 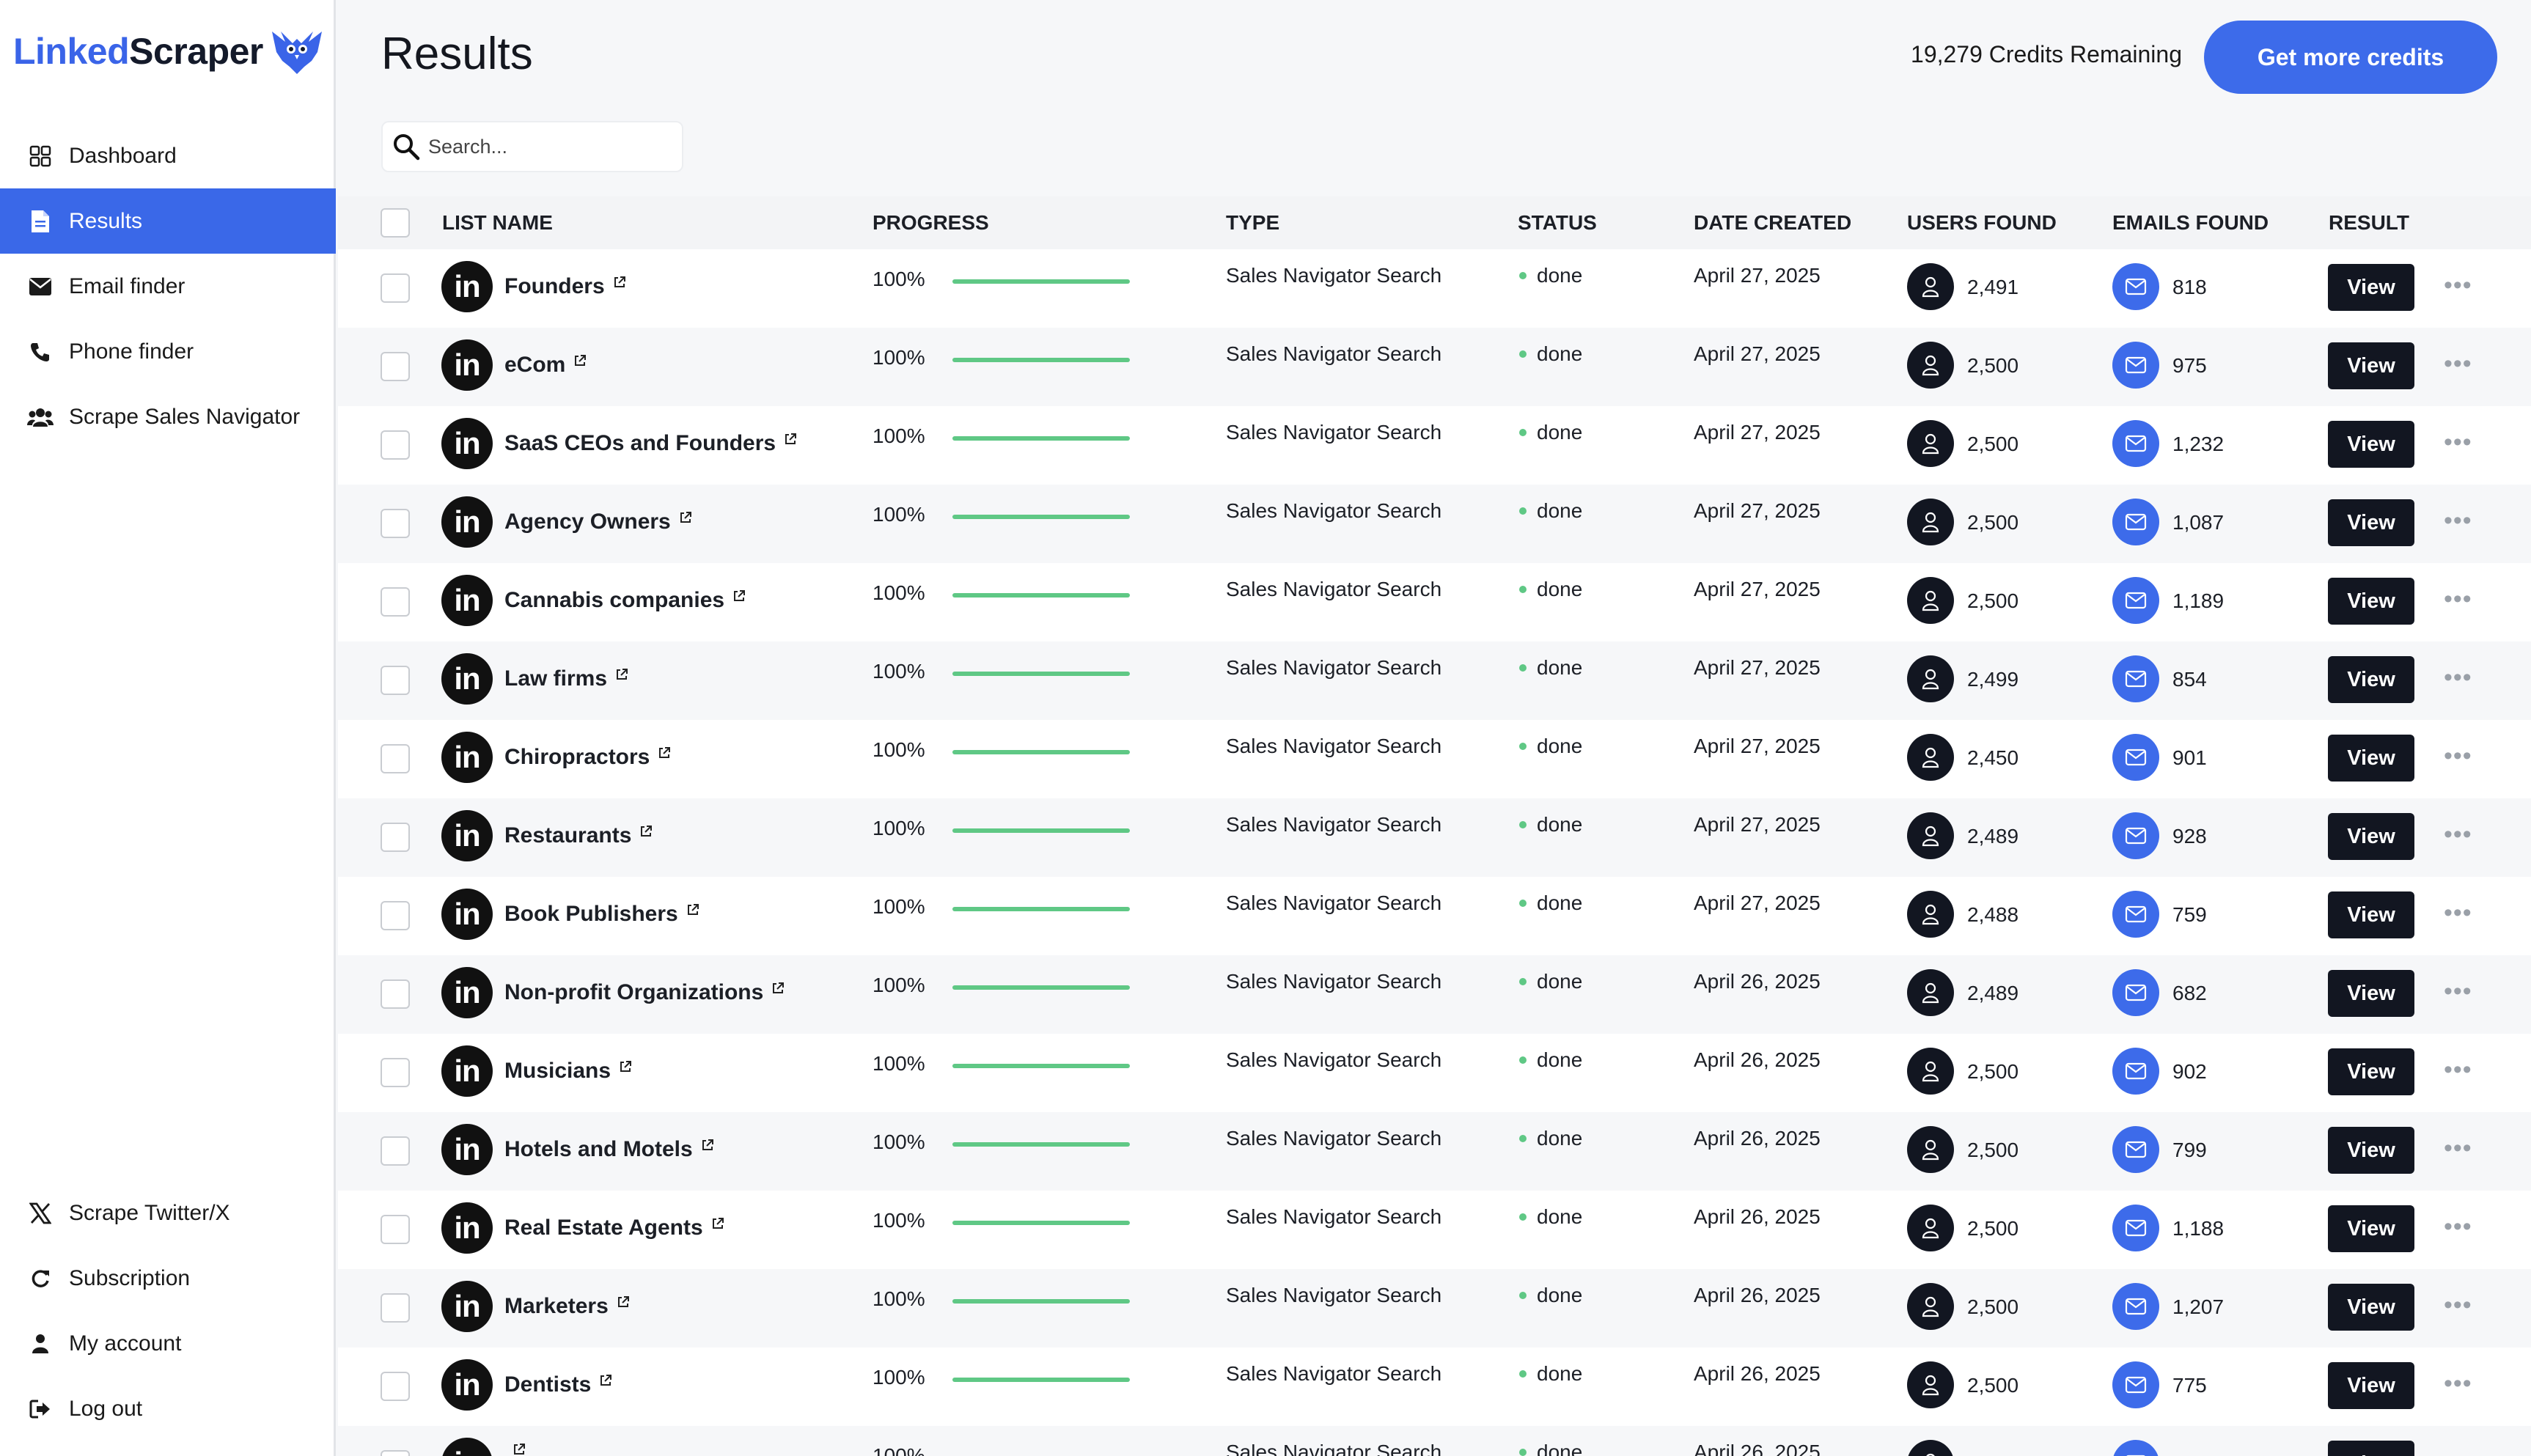 What do you see at coordinates (1550, 354) in the screenshot?
I see `status-badge: done` at bounding box center [1550, 354].